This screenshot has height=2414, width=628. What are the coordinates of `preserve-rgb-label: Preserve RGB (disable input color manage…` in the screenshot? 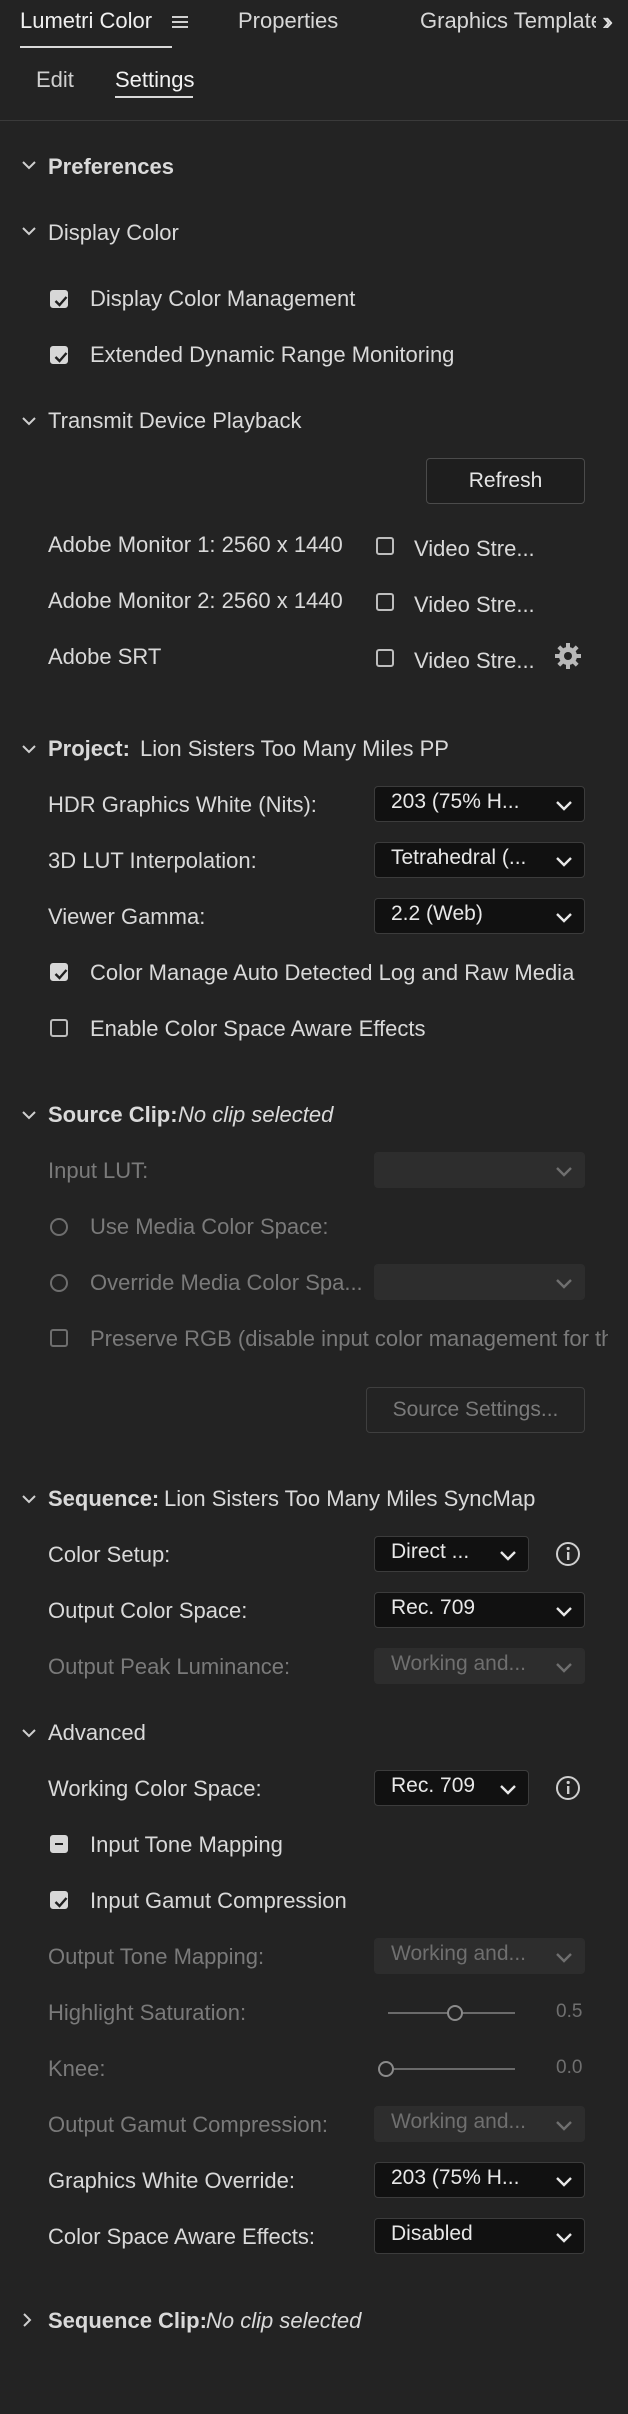 It's located at (349, 1338).